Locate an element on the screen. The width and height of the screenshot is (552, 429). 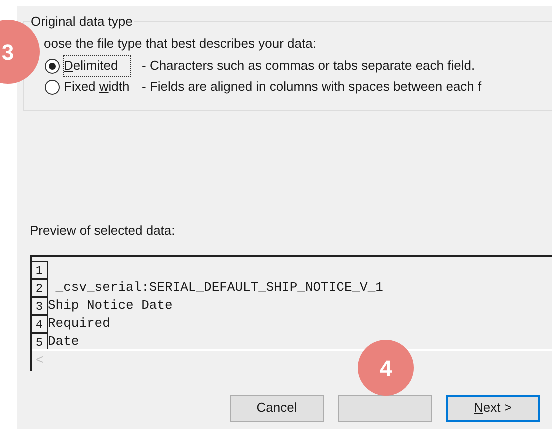
line-number: 4 is located at coordinates (40, 323).